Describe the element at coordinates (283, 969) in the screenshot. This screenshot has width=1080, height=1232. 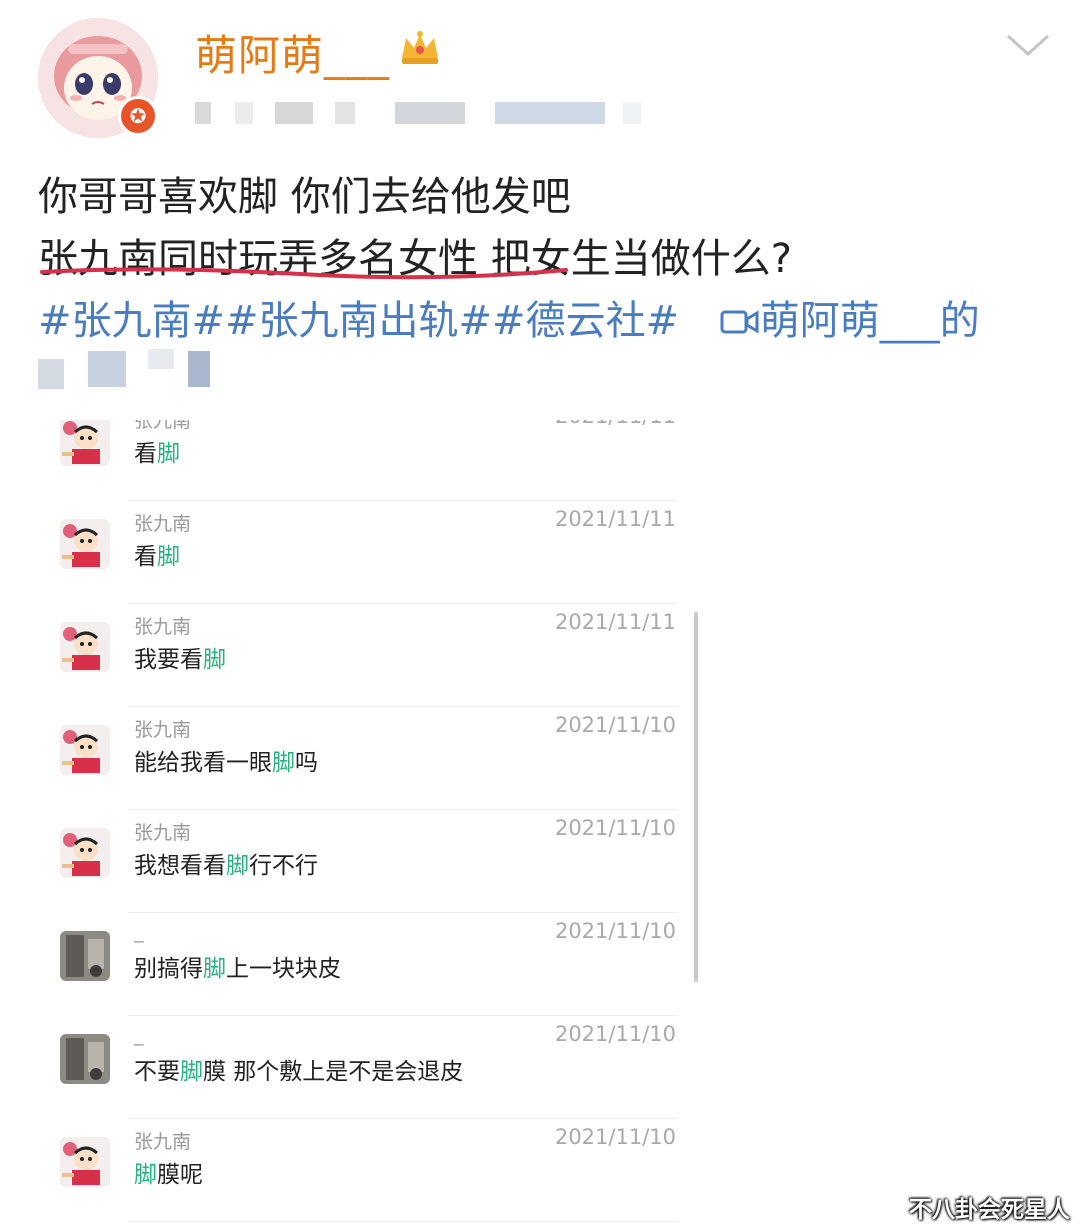
I see `message-text-post: 上一块块皮` at that location.